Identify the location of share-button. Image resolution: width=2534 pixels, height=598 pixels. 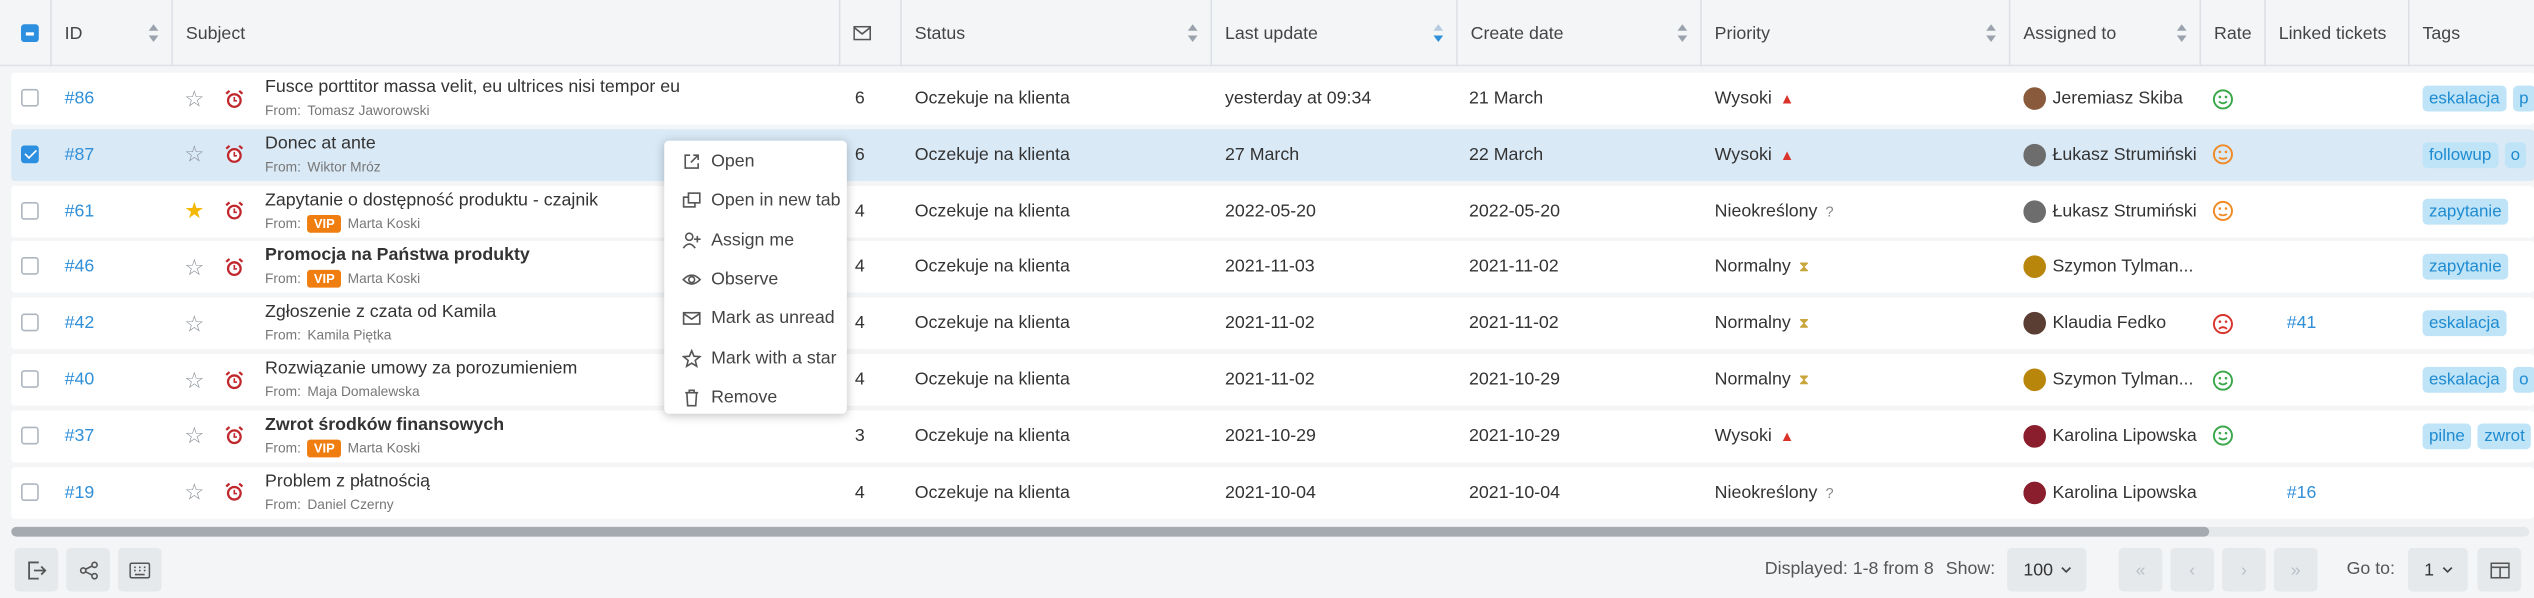
(88, 569).